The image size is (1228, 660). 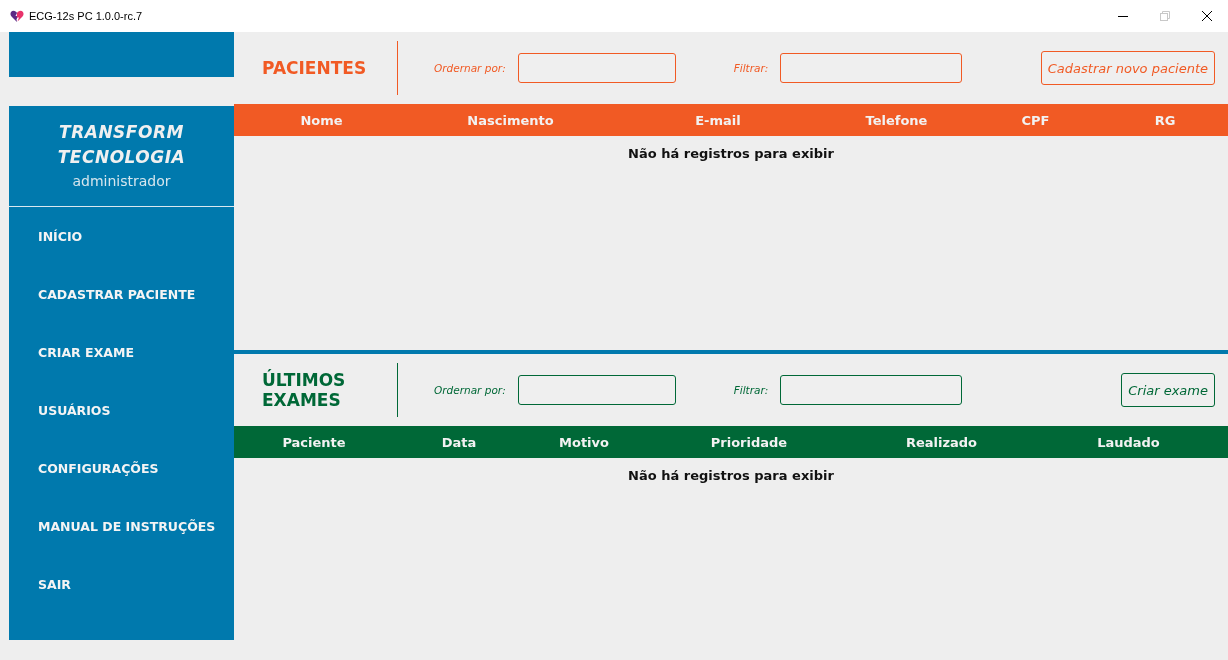 What do you see at coordinates (1207, 16) in the screenshot?
I see `close-icon` at bounding box center [1207, 16].